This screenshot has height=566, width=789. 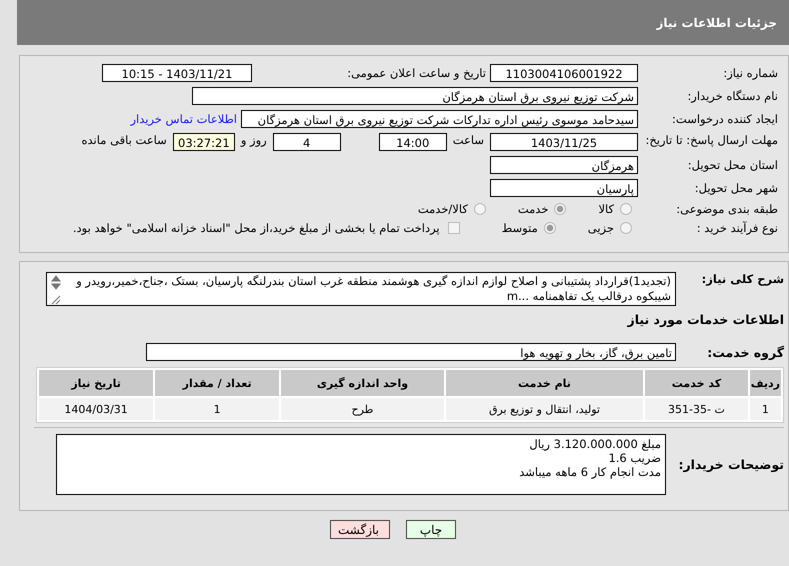 I want to click on checkbox-label: پرداخت تمام یا بخشی از مبلغ خرید،از محل "اسناد خزانه اسلامی" خواهد بود., so click(x=256, y=228).